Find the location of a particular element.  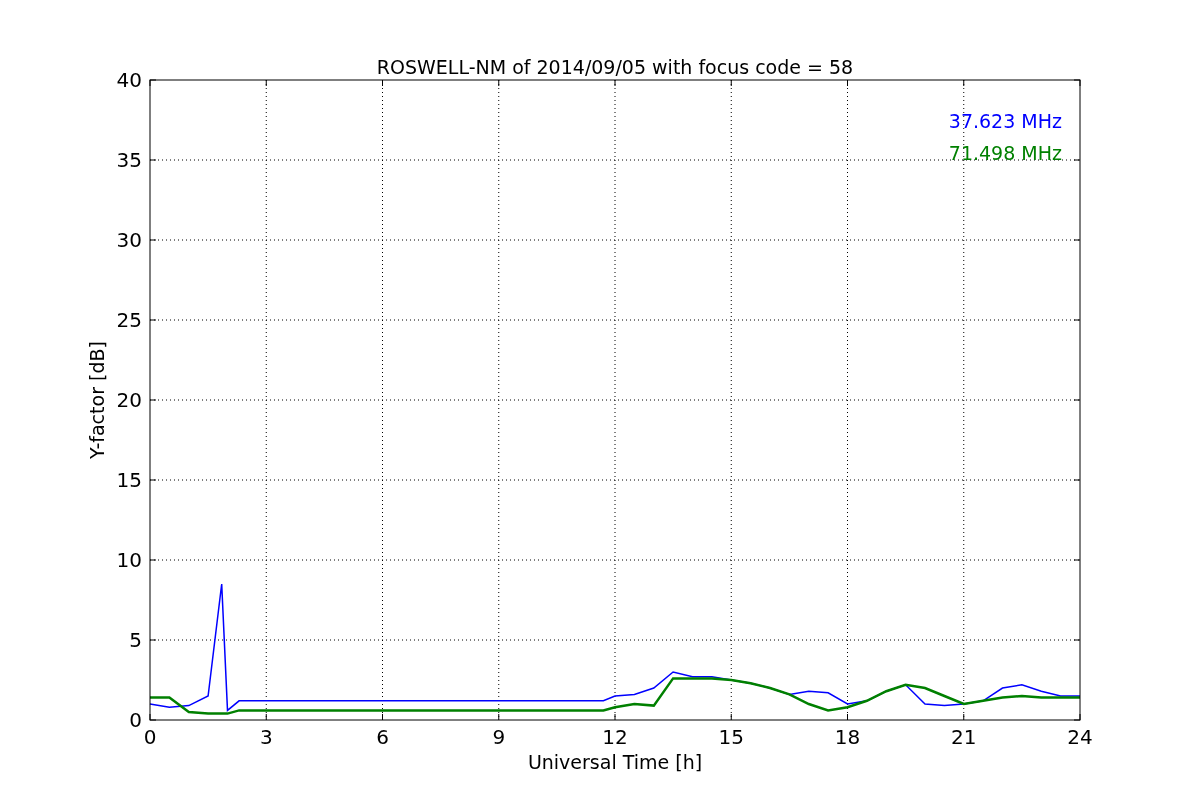

tick-label: 20 is located at coordinates (129, 400).